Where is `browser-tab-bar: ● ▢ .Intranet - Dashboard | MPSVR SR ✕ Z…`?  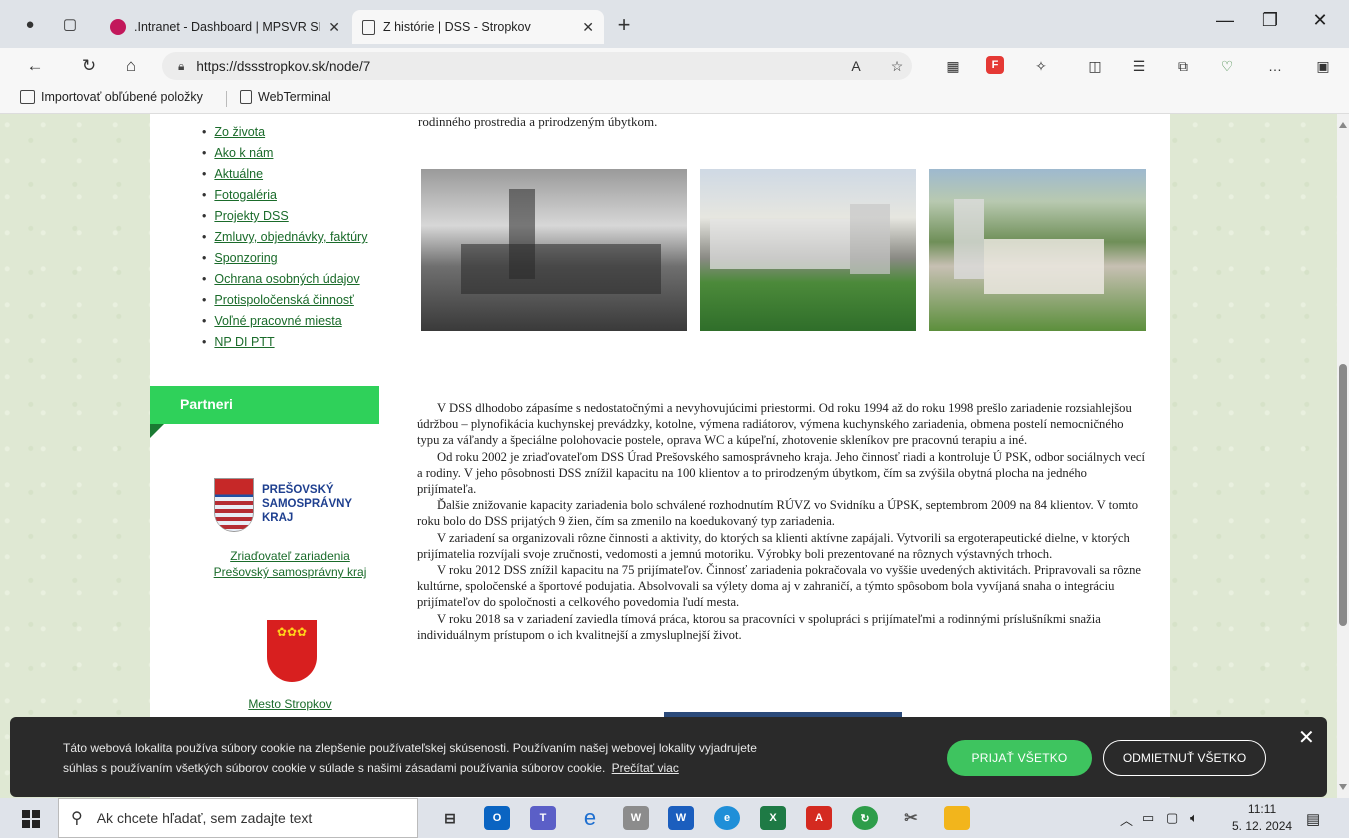 browser-tab-bar: ● ▢ .Intranet - Dashboard | MPSVR SR ✕ Z… is located at coordinates (674, 24).